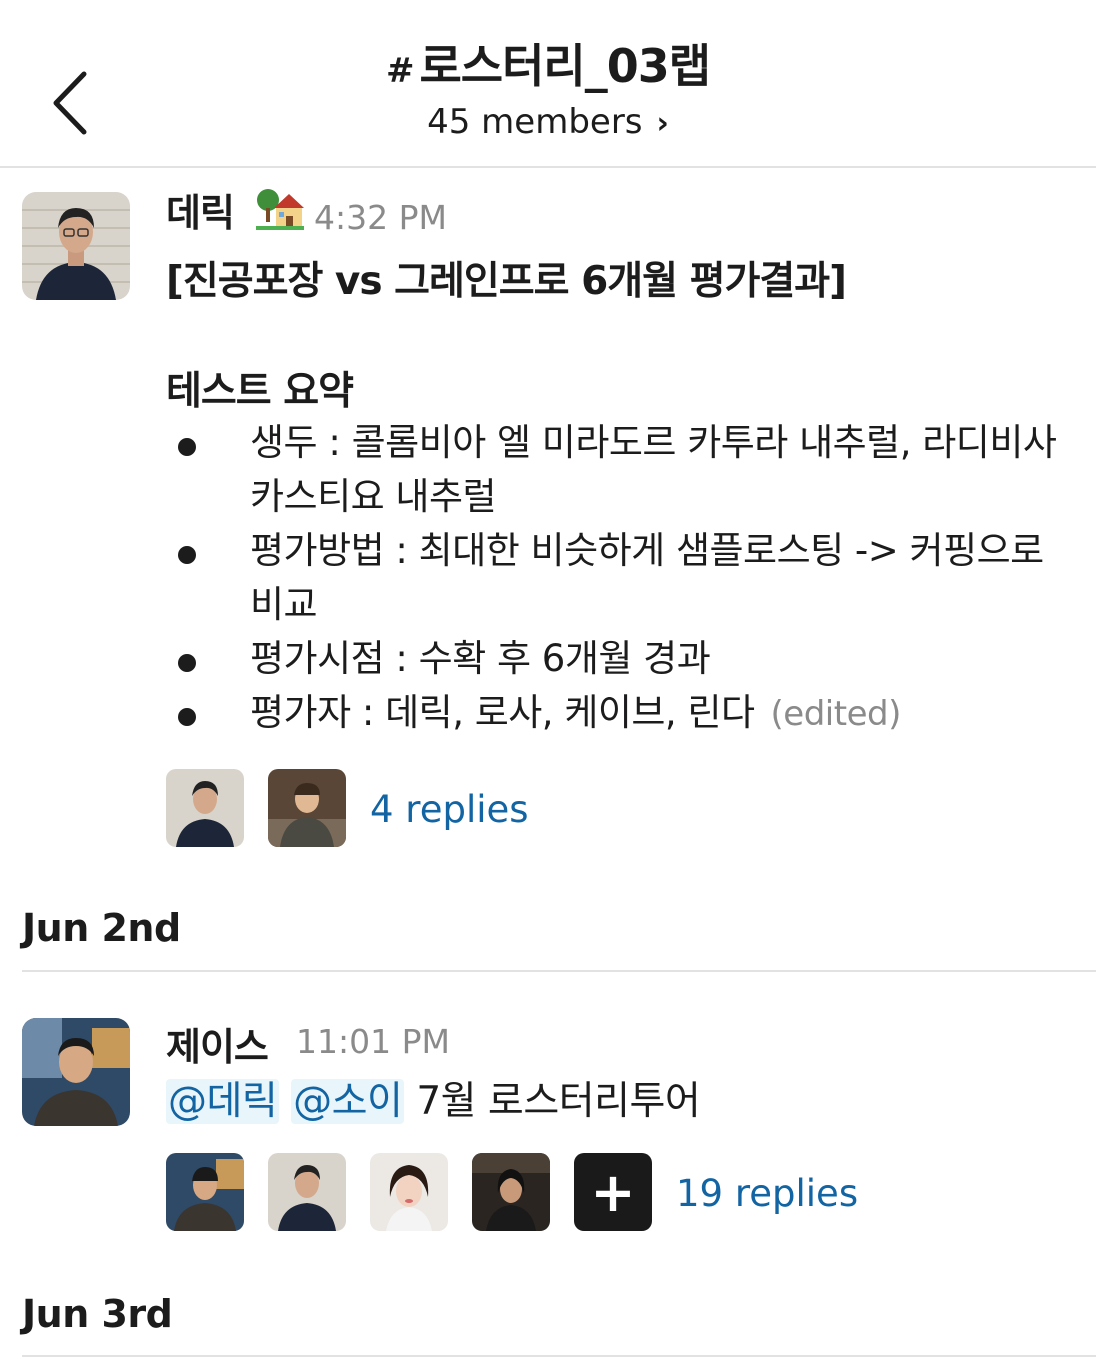 Image resolution: width=1096 pixels, height=1370 pixels. What do you see at coordinates (767, 1193) in the screenshot?
I see `thread-replies-link: 19 replies` at bounding box center [767, 1193].